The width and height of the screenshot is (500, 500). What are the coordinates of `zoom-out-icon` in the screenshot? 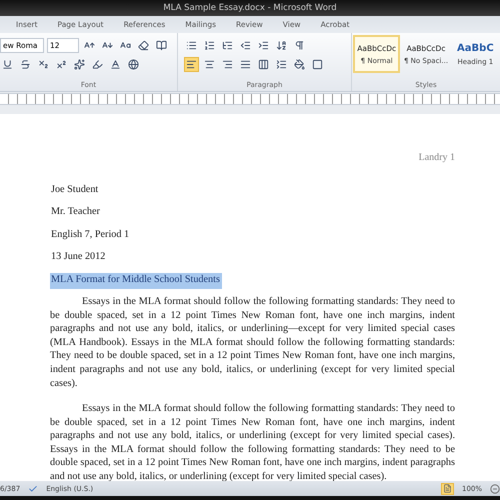 It's located at (495, 489).